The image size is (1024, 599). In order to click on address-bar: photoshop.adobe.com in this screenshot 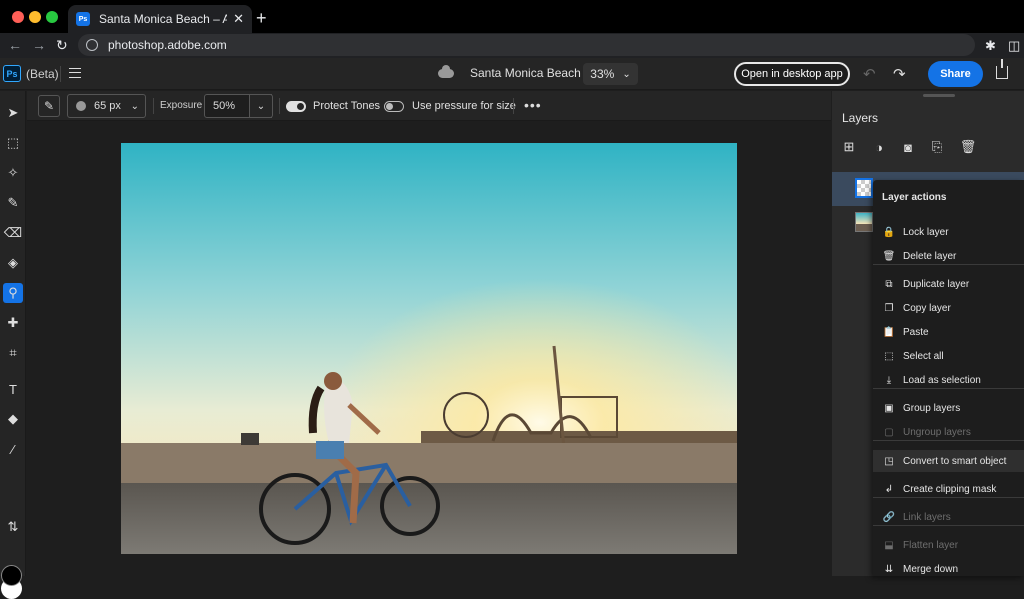, I will do `click(526, 45)`.